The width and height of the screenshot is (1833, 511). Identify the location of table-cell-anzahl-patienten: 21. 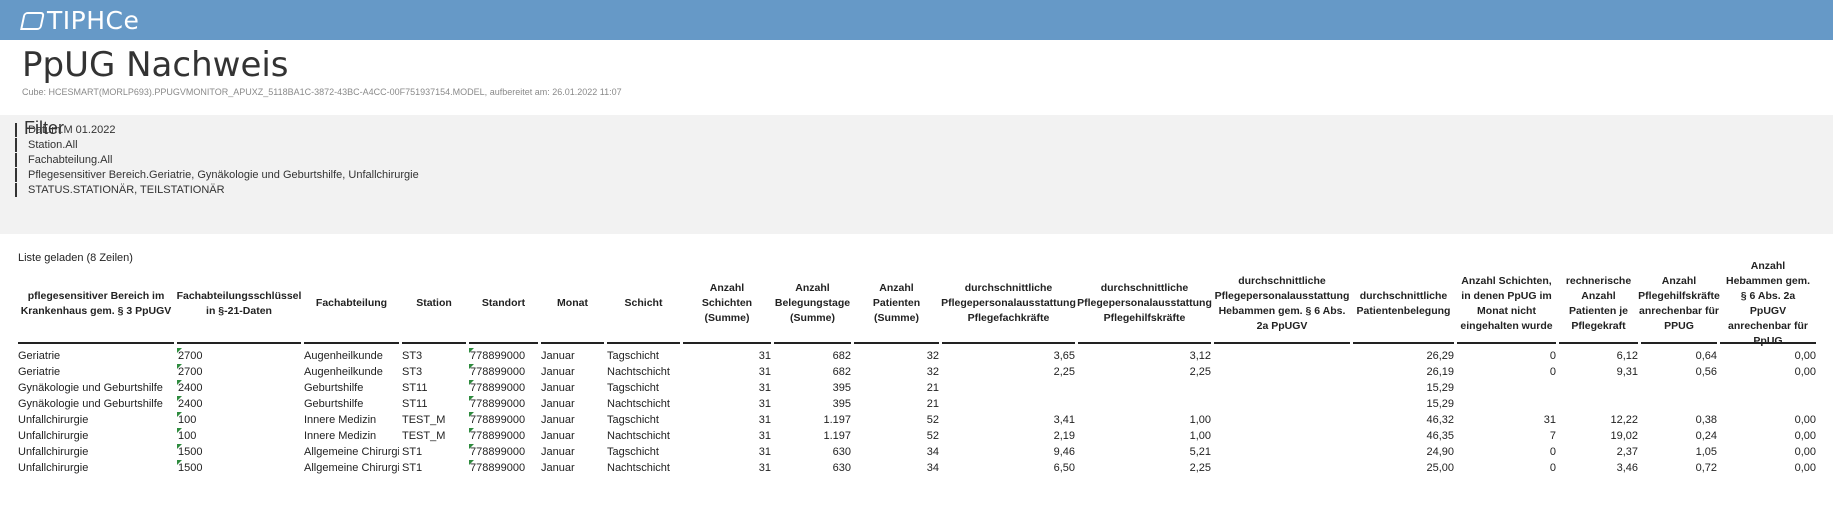
(932, 388).